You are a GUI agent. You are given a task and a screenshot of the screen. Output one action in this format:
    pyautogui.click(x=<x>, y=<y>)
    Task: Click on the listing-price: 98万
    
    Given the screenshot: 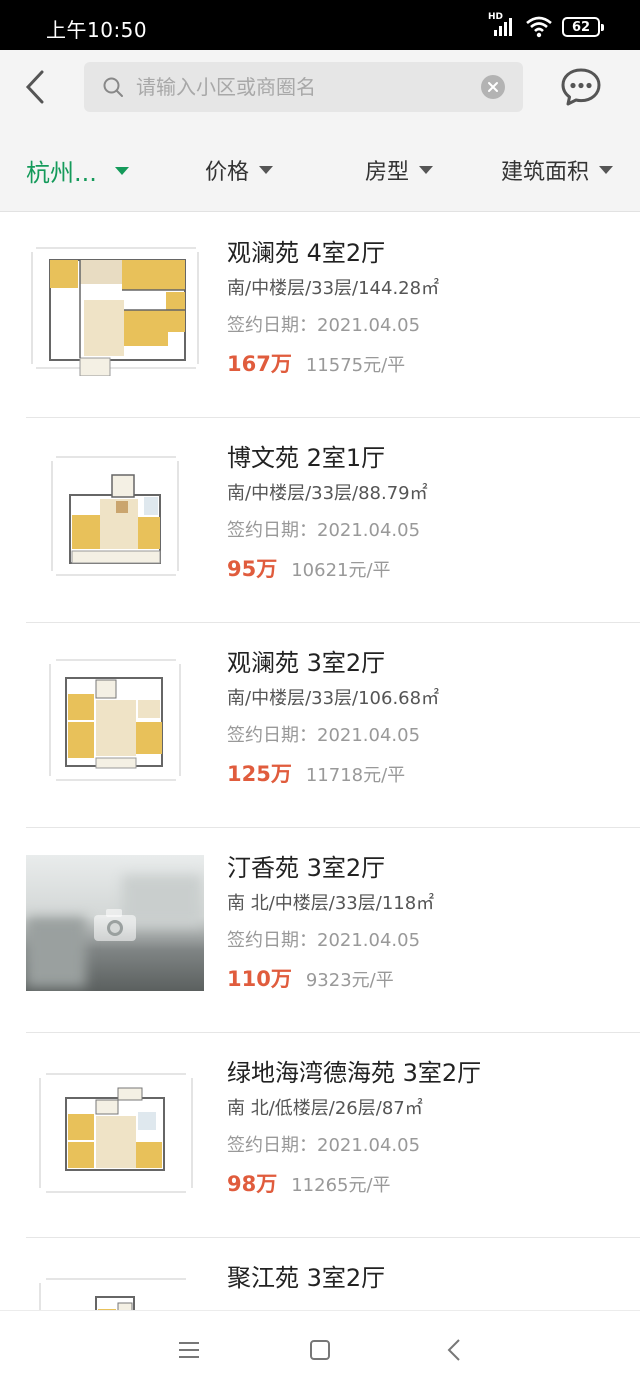 What is the action you would take?
    pyautogui.click(x=252, y=1184)
    